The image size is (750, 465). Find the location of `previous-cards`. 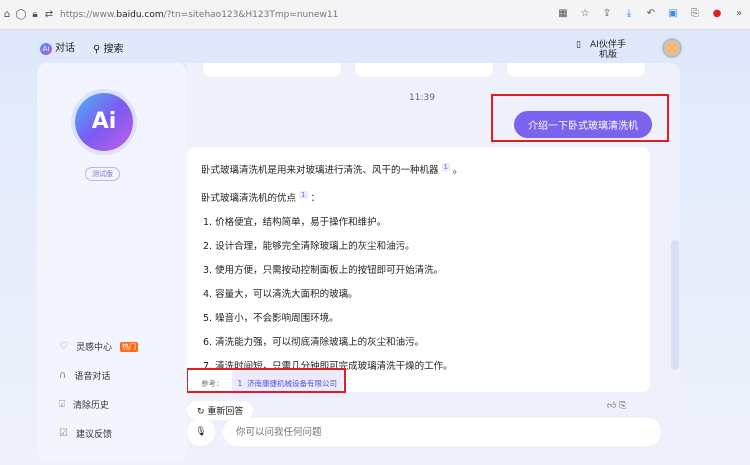

previous-cards is located at coordinates (424, 70).